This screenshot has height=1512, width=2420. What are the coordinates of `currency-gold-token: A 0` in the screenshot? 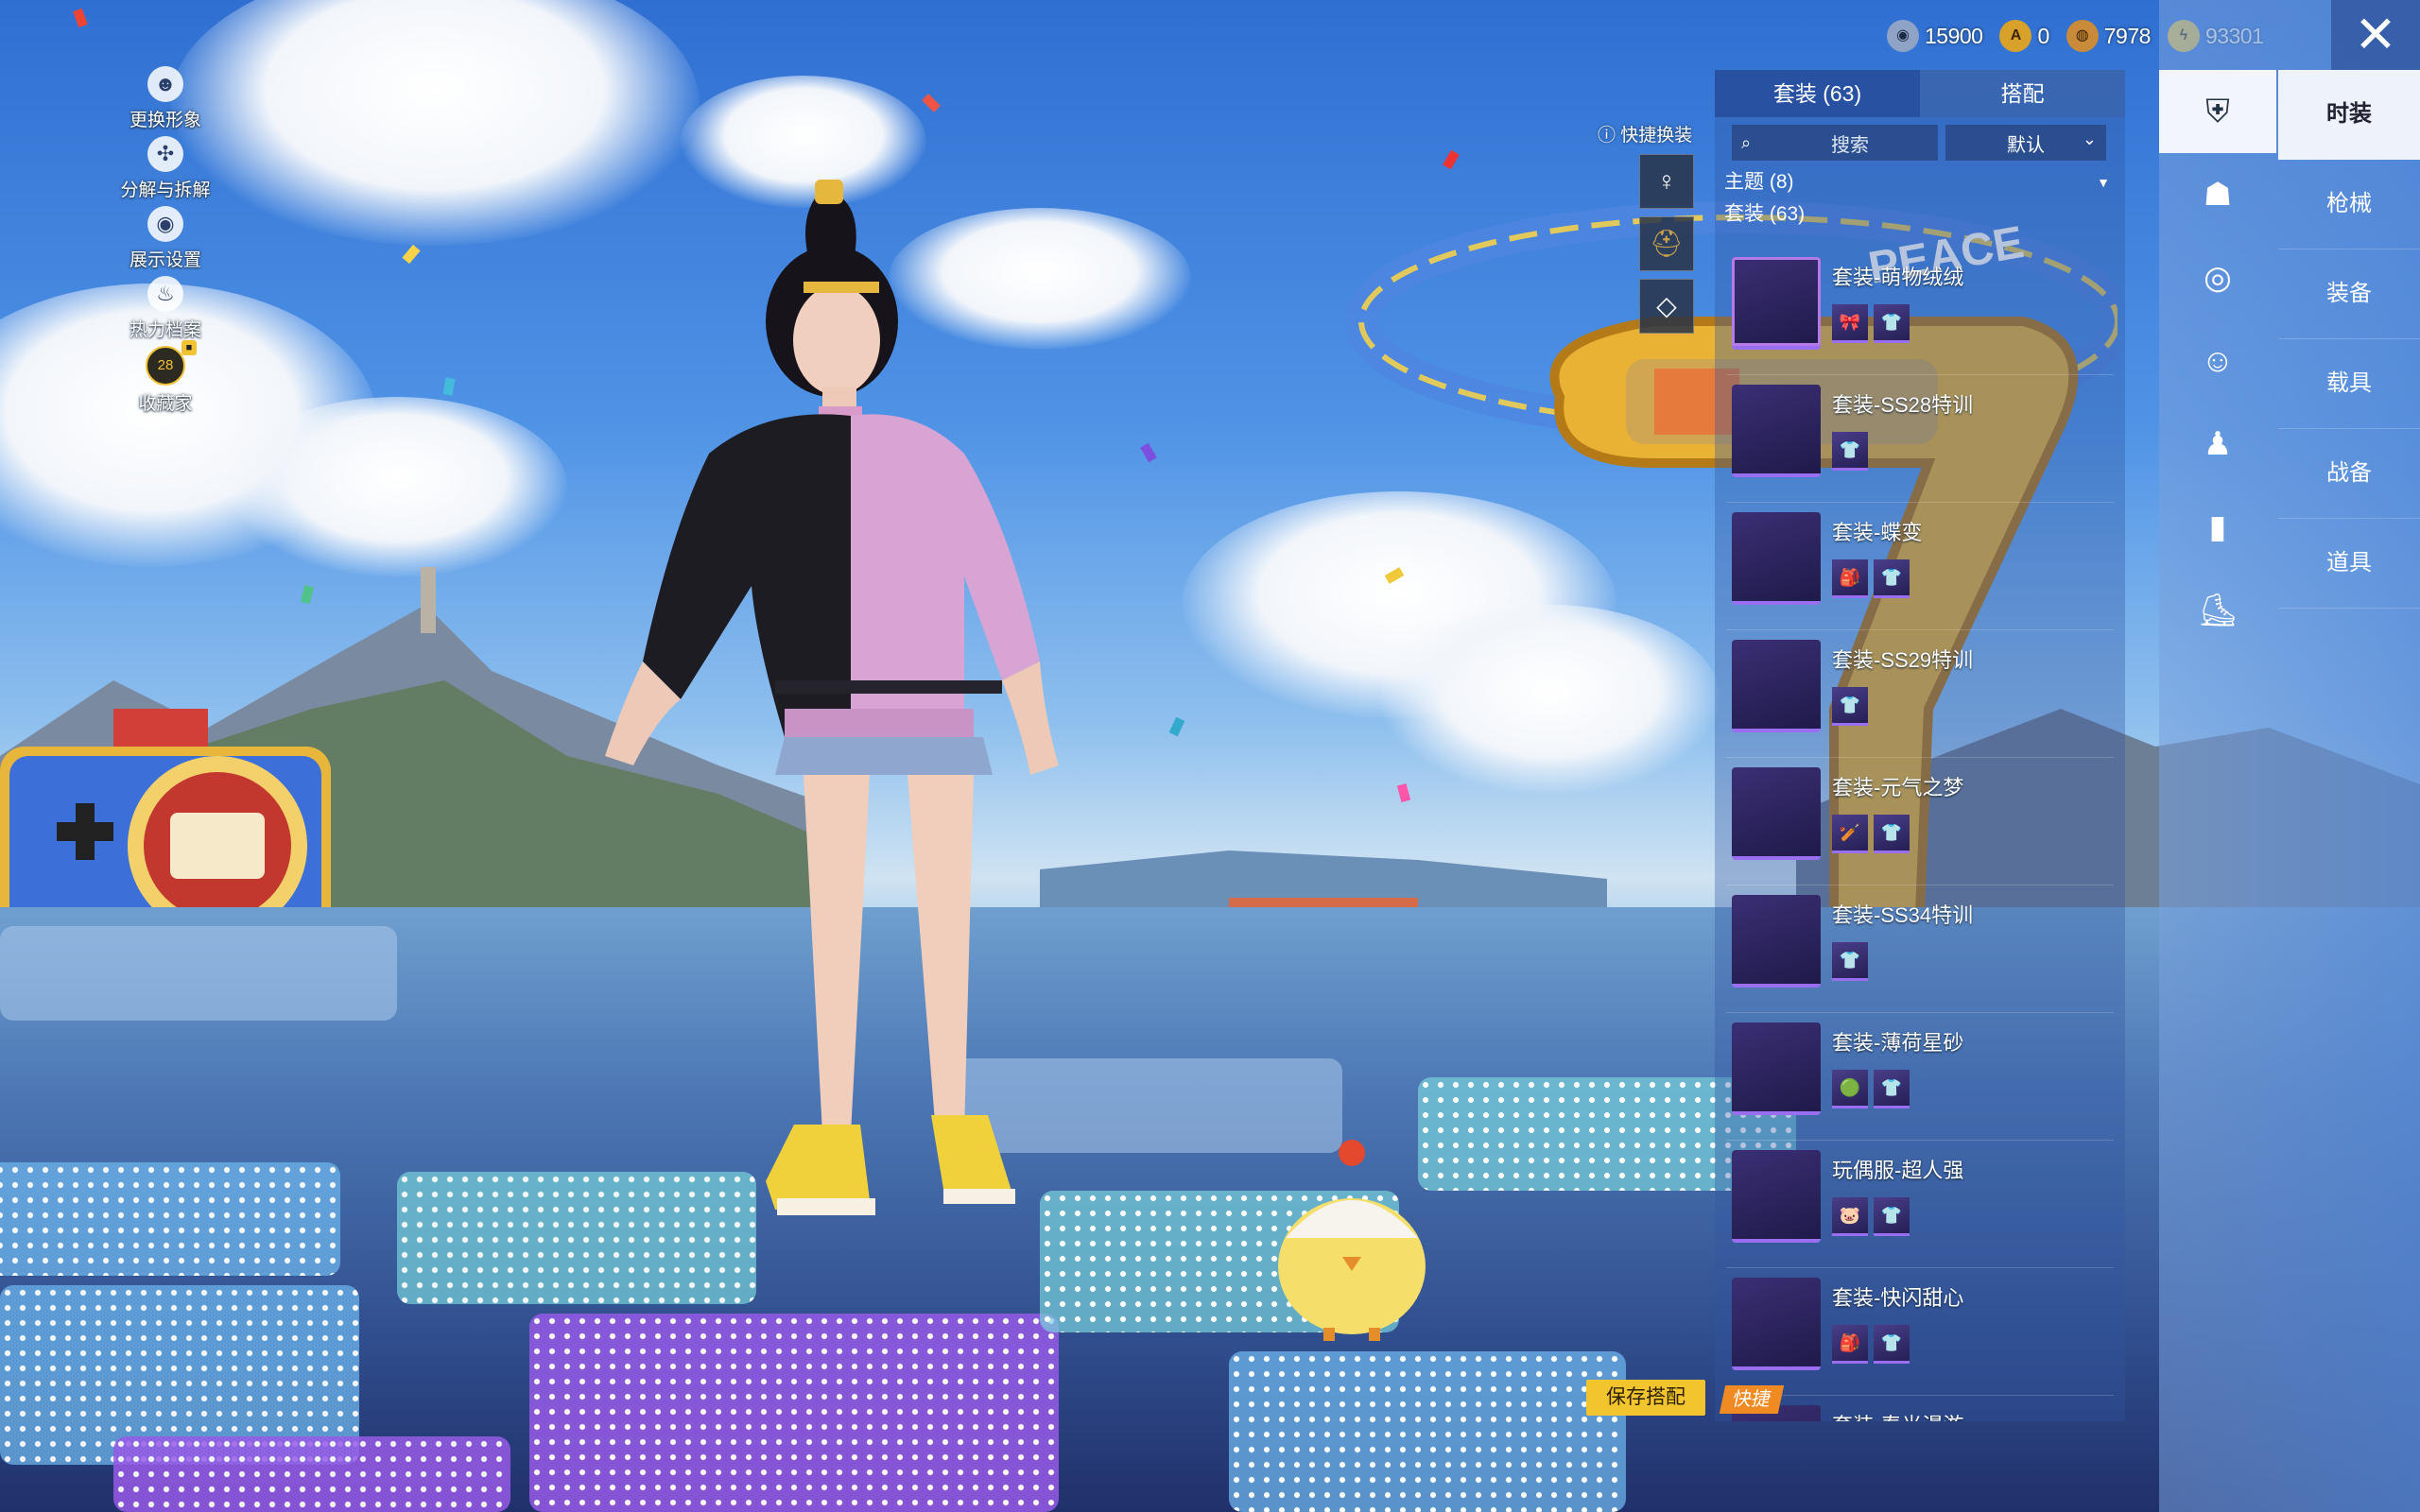 It's located at (2024, 36).